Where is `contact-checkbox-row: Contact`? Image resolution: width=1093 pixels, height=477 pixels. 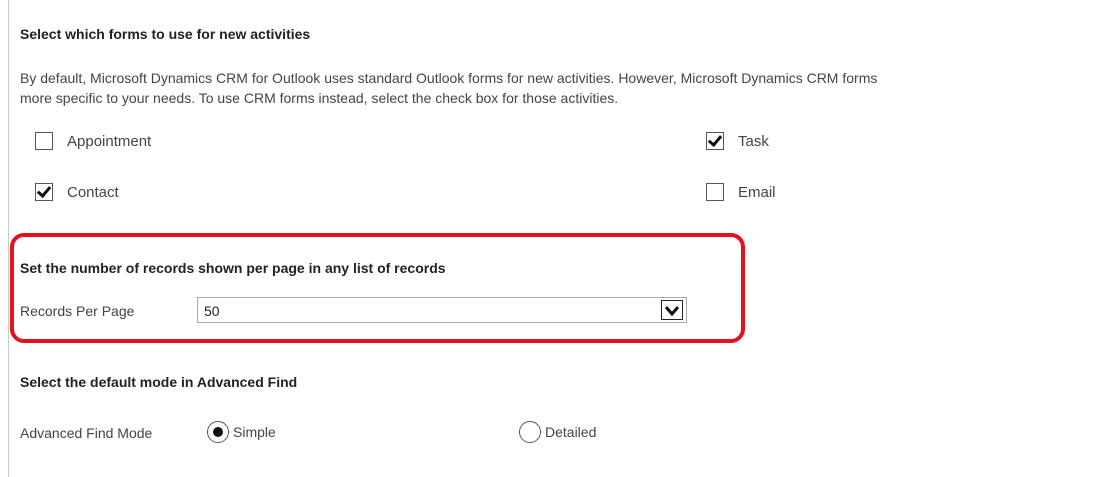
contact-checkbox-row: Contact is located at coordinates (77, 192).